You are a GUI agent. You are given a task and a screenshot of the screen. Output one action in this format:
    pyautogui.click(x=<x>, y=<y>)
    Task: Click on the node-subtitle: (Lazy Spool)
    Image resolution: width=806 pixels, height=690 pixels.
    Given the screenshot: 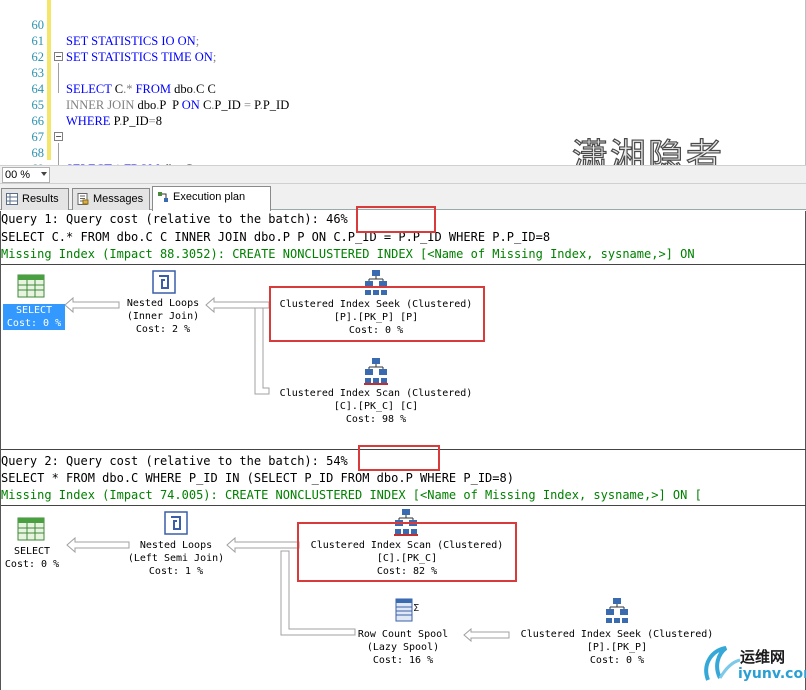 What is the action you would take?
    pyautogui.click(x=403, y=647)
    